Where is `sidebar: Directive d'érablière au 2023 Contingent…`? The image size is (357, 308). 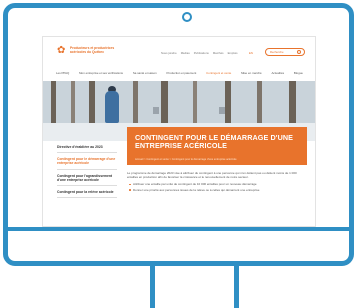
sidebar: Directive d'érablière au 2023 Contingent… is located at coordinates (87, 173).